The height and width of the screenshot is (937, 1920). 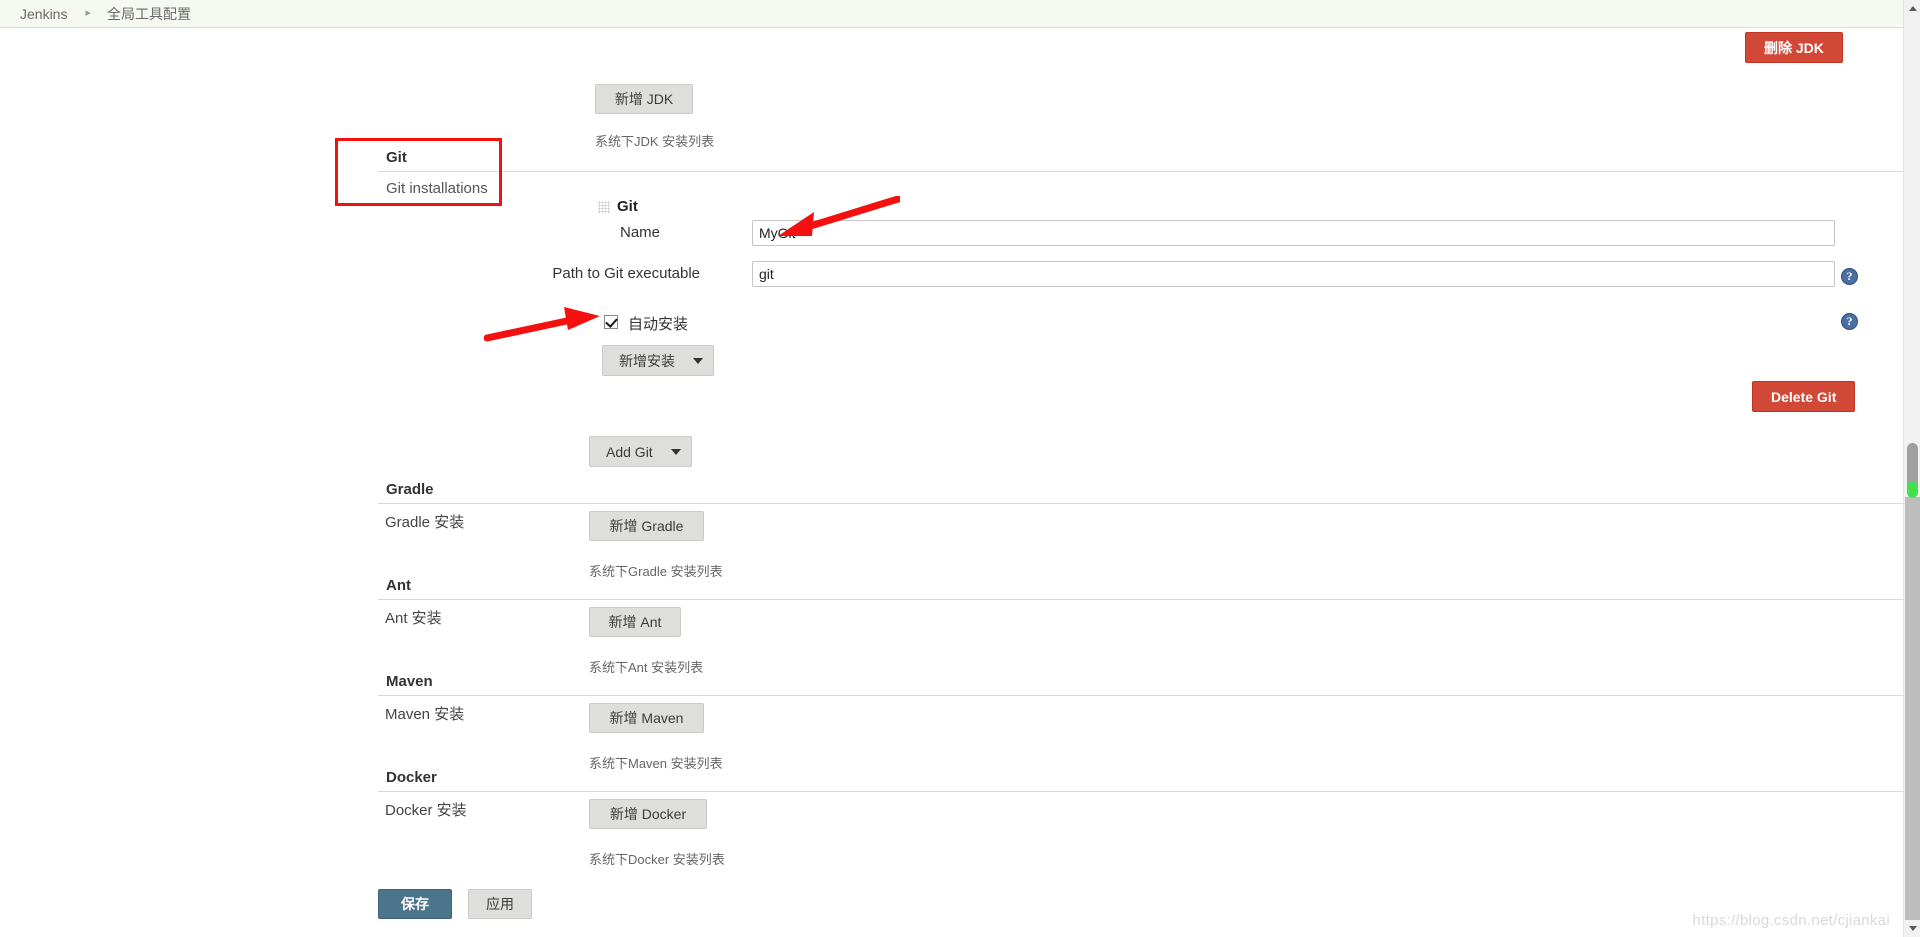 I want to click on gradle-row-label: Gradle 安装, so click(x=425, y=522).